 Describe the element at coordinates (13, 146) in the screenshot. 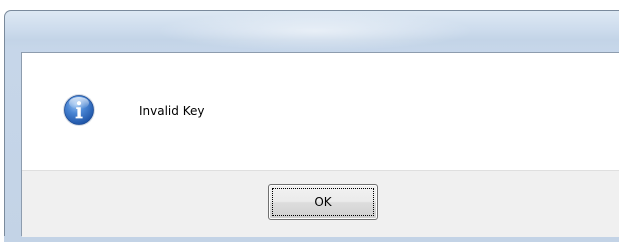

I see `window-frame-left` at that location.